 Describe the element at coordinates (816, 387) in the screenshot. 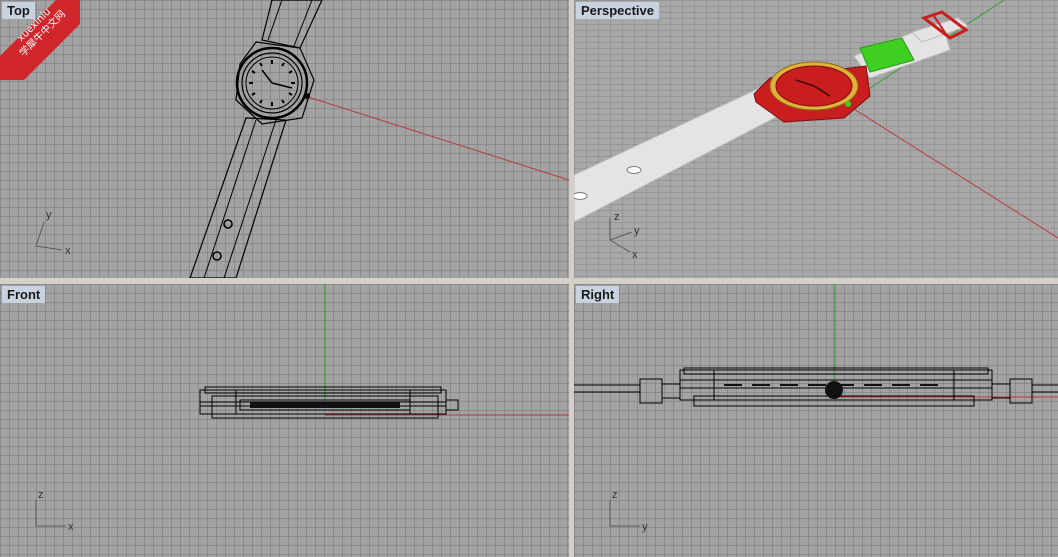

I see `watch-right-outline` at that location.